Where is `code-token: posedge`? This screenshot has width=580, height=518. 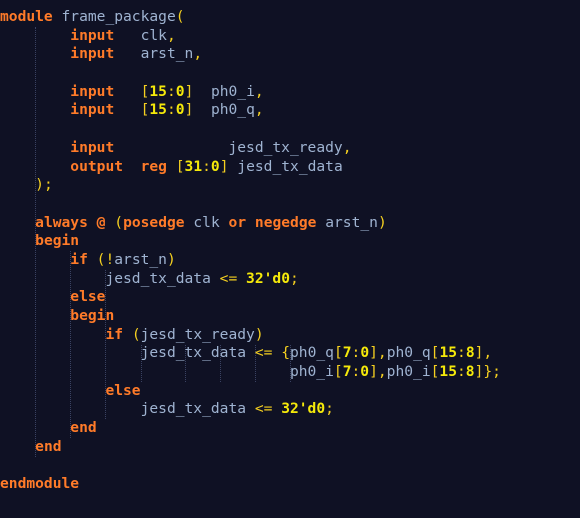 code-token: posedge is located at coordinates (154, 222).